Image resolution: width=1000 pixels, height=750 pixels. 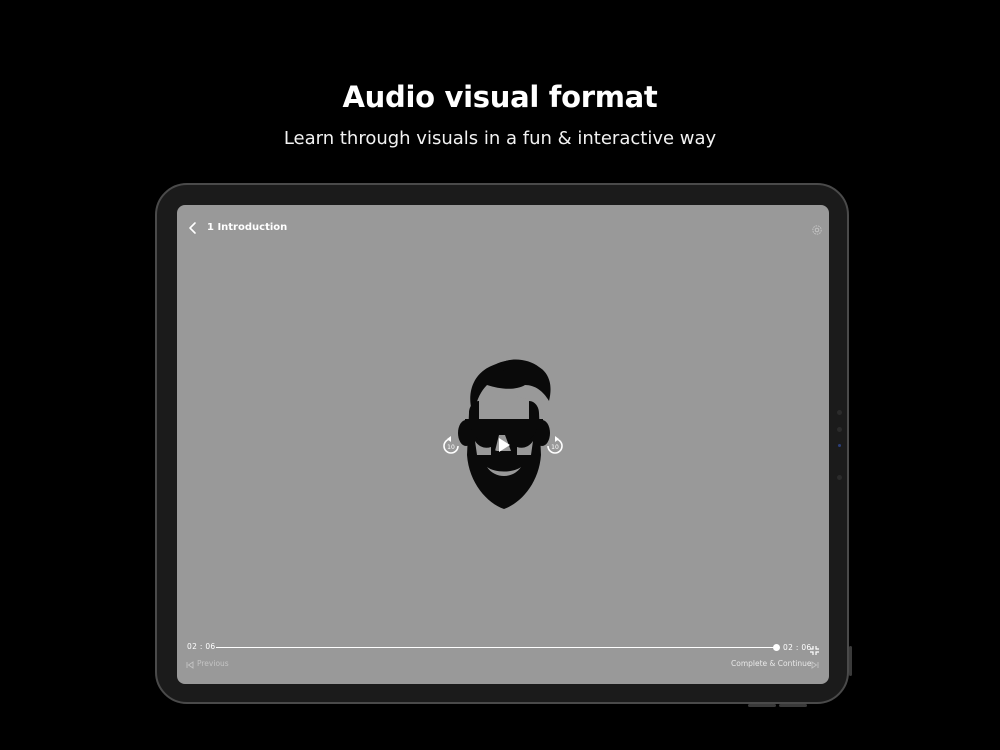 What do you see at coordinates (839, 445) in the screenshot?
I see `tablet-camera-lens` at bounding box center [839, 445].